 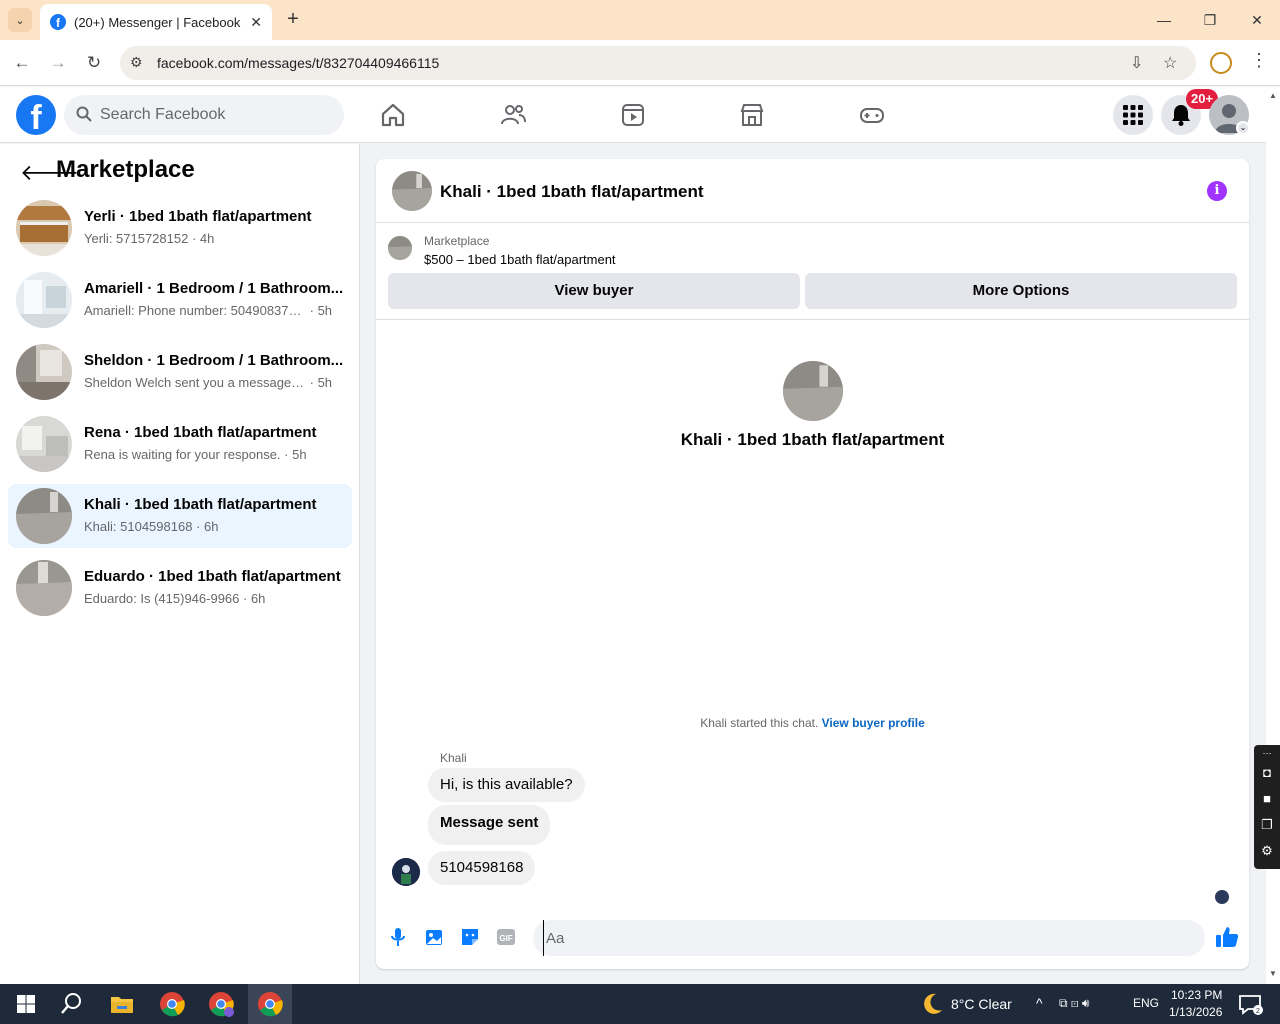 I want to click on sender-name: Khali, so click(x=453, y=758).